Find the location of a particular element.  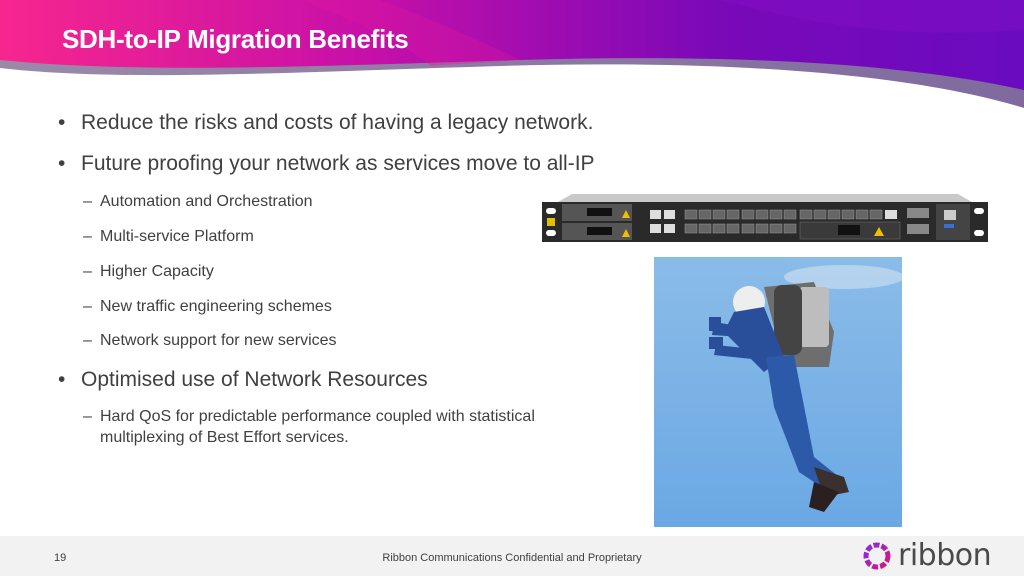

sub-bullet-text: New traffic engineering schemes is located at coordinates (216, 306).